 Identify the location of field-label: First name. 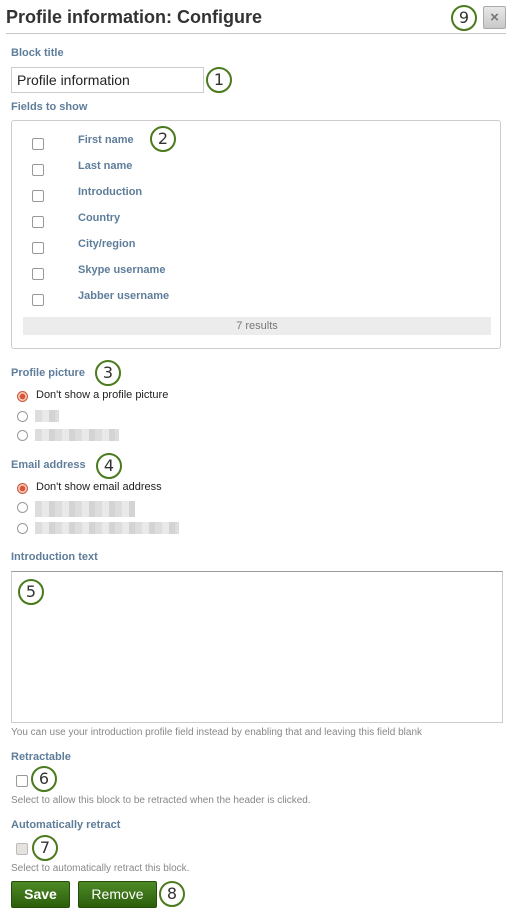
(106, 140).